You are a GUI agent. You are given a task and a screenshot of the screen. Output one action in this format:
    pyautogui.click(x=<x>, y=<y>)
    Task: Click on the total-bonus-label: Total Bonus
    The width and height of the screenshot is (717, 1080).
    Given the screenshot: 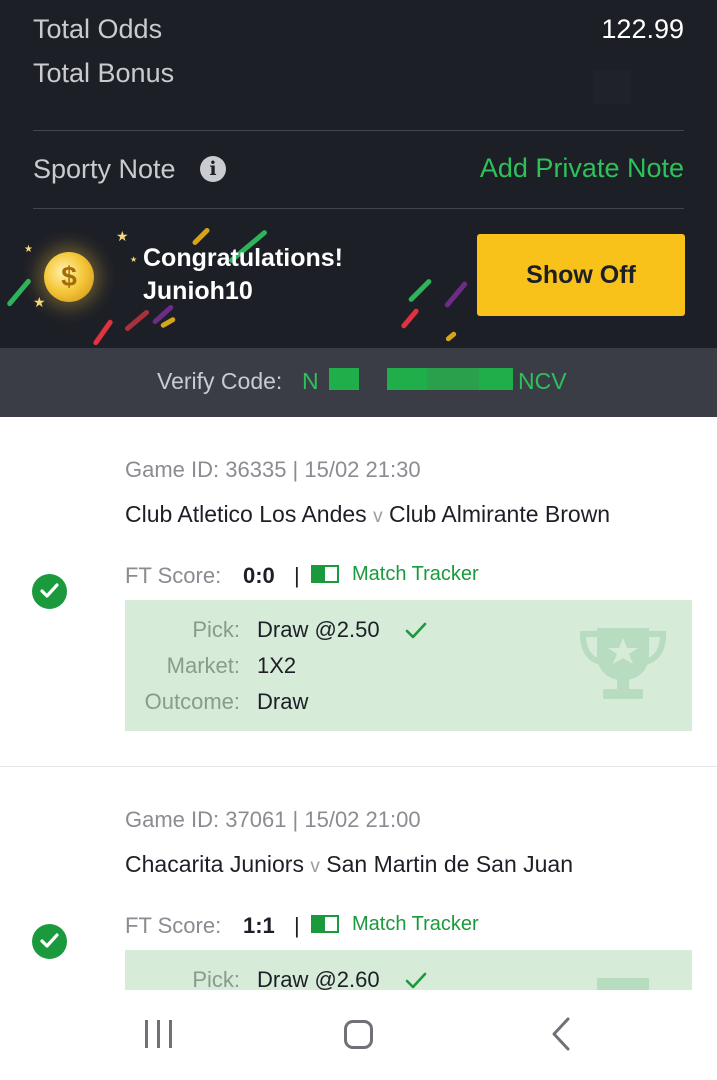 What is the action you would take?
    pyautogui.click(x=104, y=73)
    